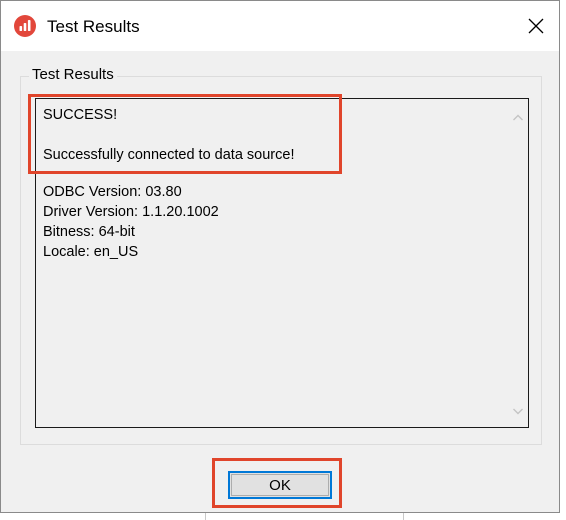 Image resolution: width=566 pixels, height=520 pixels. I want to click on status-text: SUCCESS!, so click(80, 115).